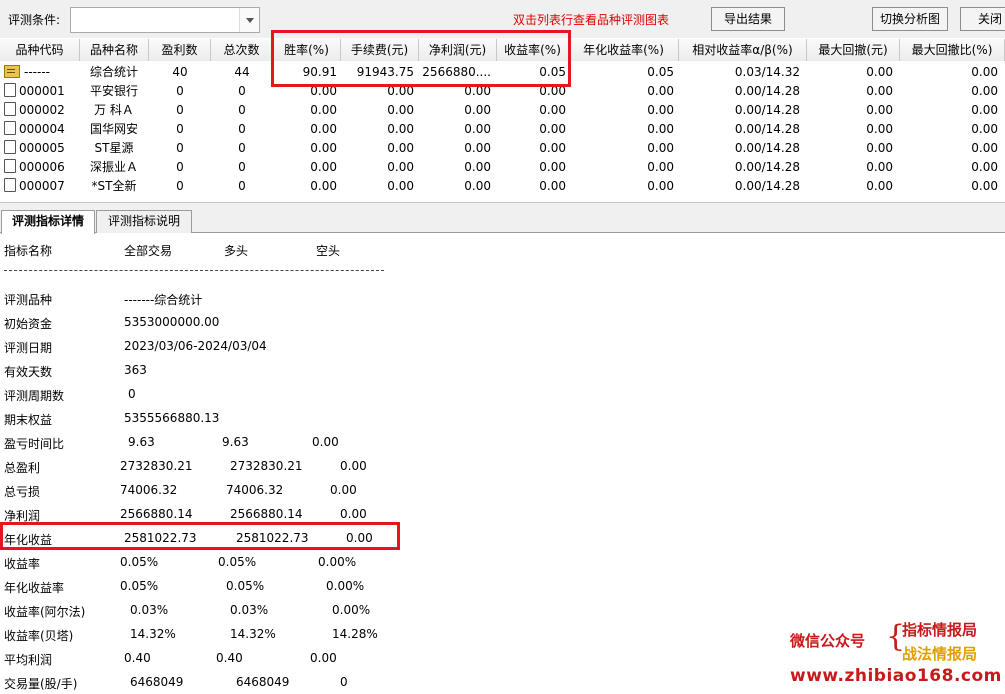  Describe the element at coordinates (37, 72) in the screenshot. I see `cell-text: ------` at that location.